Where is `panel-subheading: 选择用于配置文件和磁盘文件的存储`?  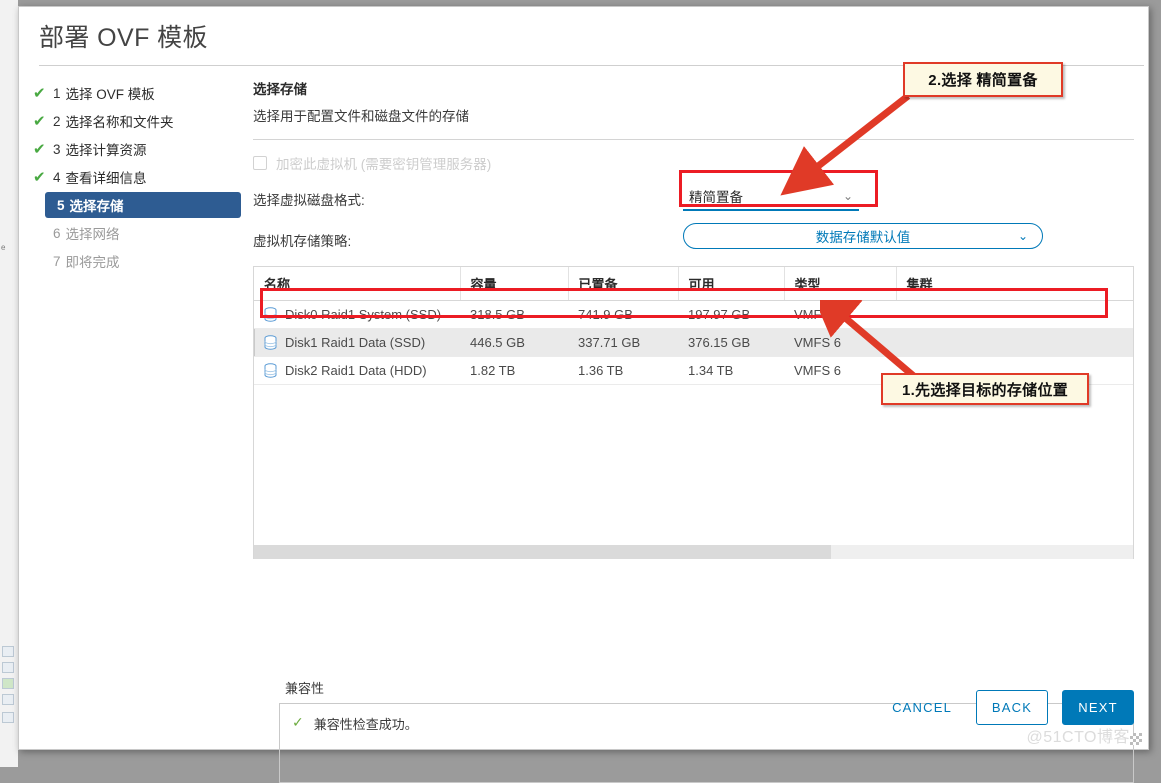
panel-subheading: 选择用于配置文件和磁盘文件的存储 is located at coordinates (361, 116).